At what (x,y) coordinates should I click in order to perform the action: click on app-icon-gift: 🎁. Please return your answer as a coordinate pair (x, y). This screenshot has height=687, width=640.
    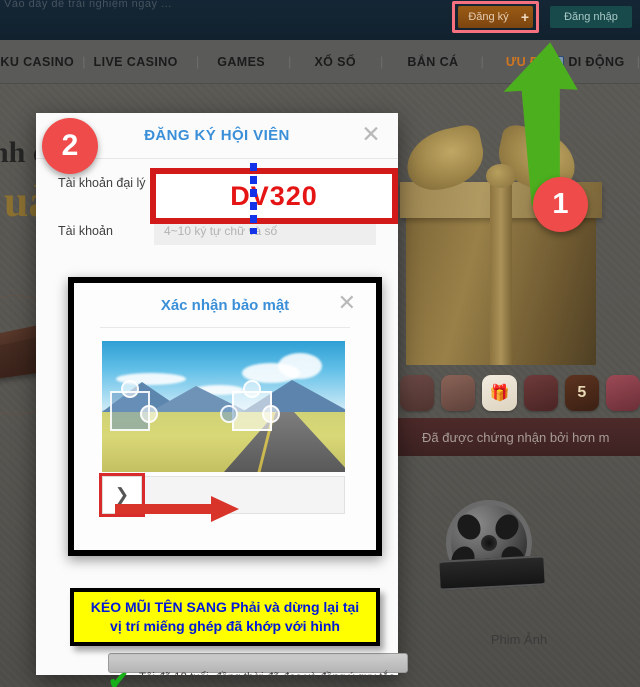
    Looking at the image, I should click on (499, 393).